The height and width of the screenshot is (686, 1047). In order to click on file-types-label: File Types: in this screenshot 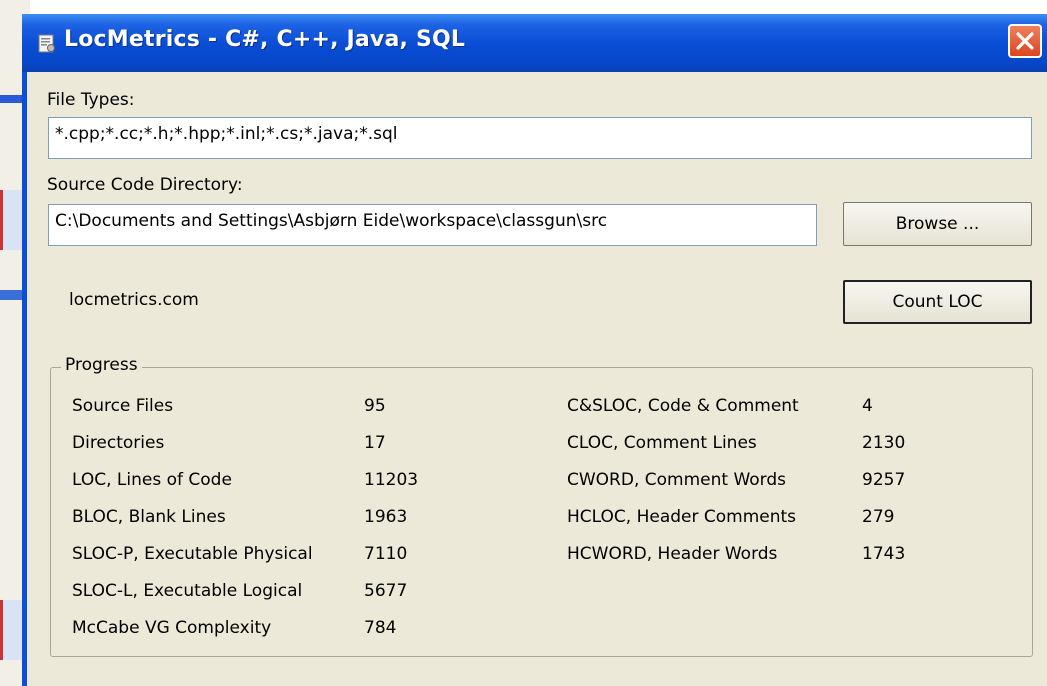, I will do `click(91, 100)`.